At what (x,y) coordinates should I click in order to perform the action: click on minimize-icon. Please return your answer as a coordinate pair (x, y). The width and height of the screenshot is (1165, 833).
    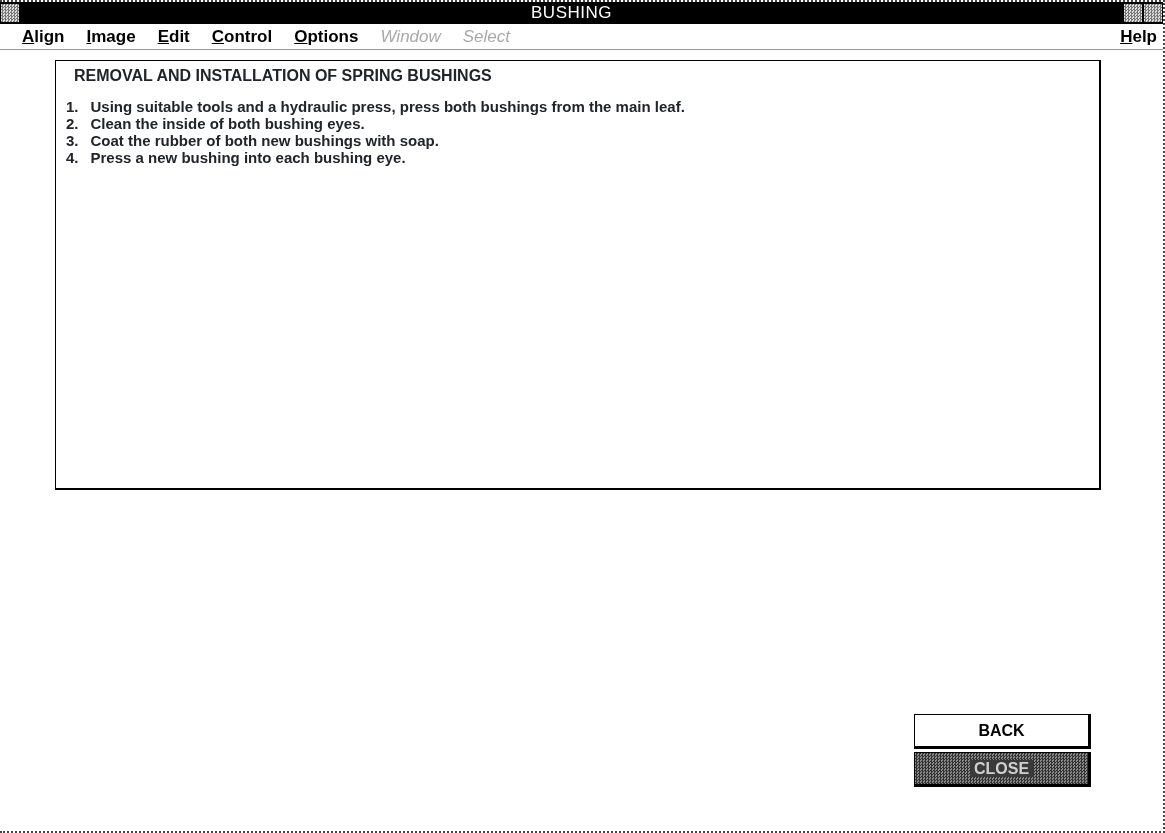
    Looking at the image, I should click on (1133, 13).